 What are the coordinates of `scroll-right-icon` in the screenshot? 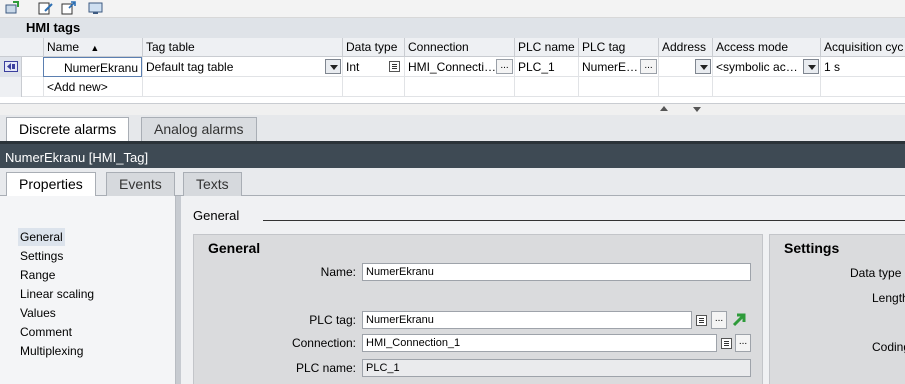 It's located at (697, 109).